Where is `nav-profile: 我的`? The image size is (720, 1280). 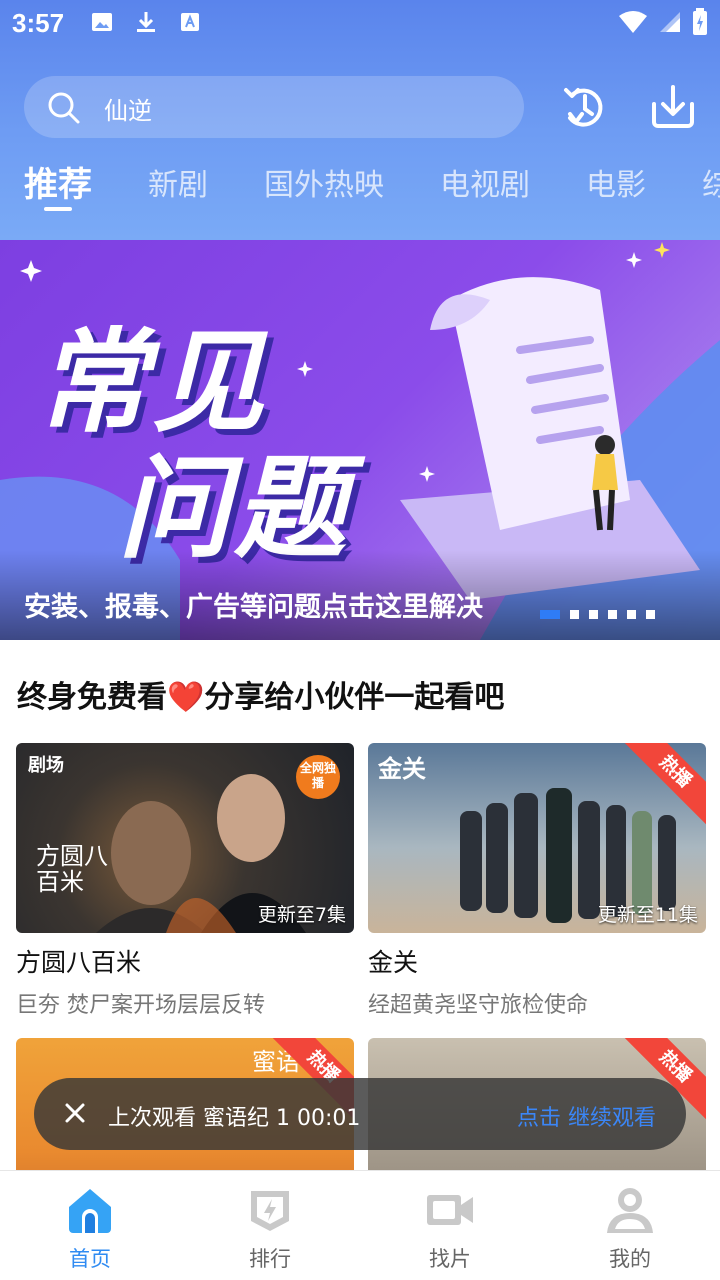 nav-profile: 我的 is located at coordinates (630, 1225).